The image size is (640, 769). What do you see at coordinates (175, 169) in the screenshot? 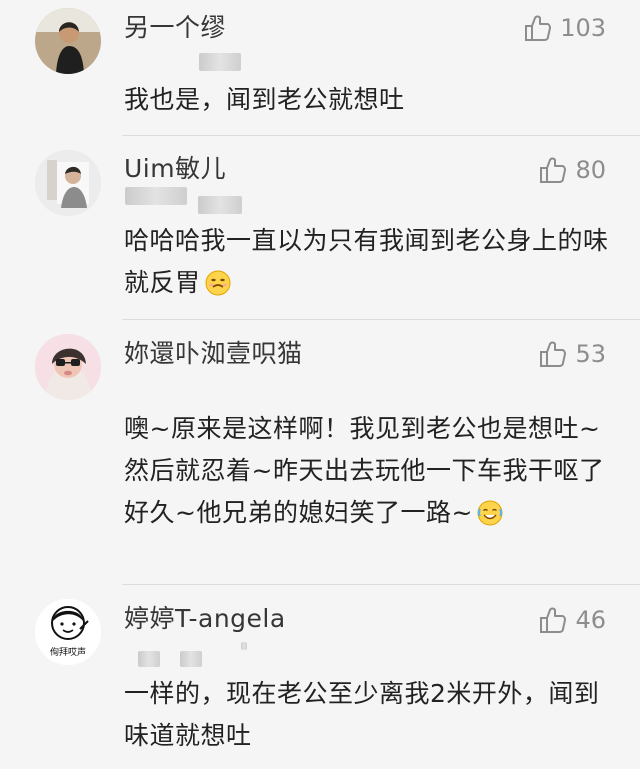
I see `username: Uim敏儿` at bounding box center [175, 169].